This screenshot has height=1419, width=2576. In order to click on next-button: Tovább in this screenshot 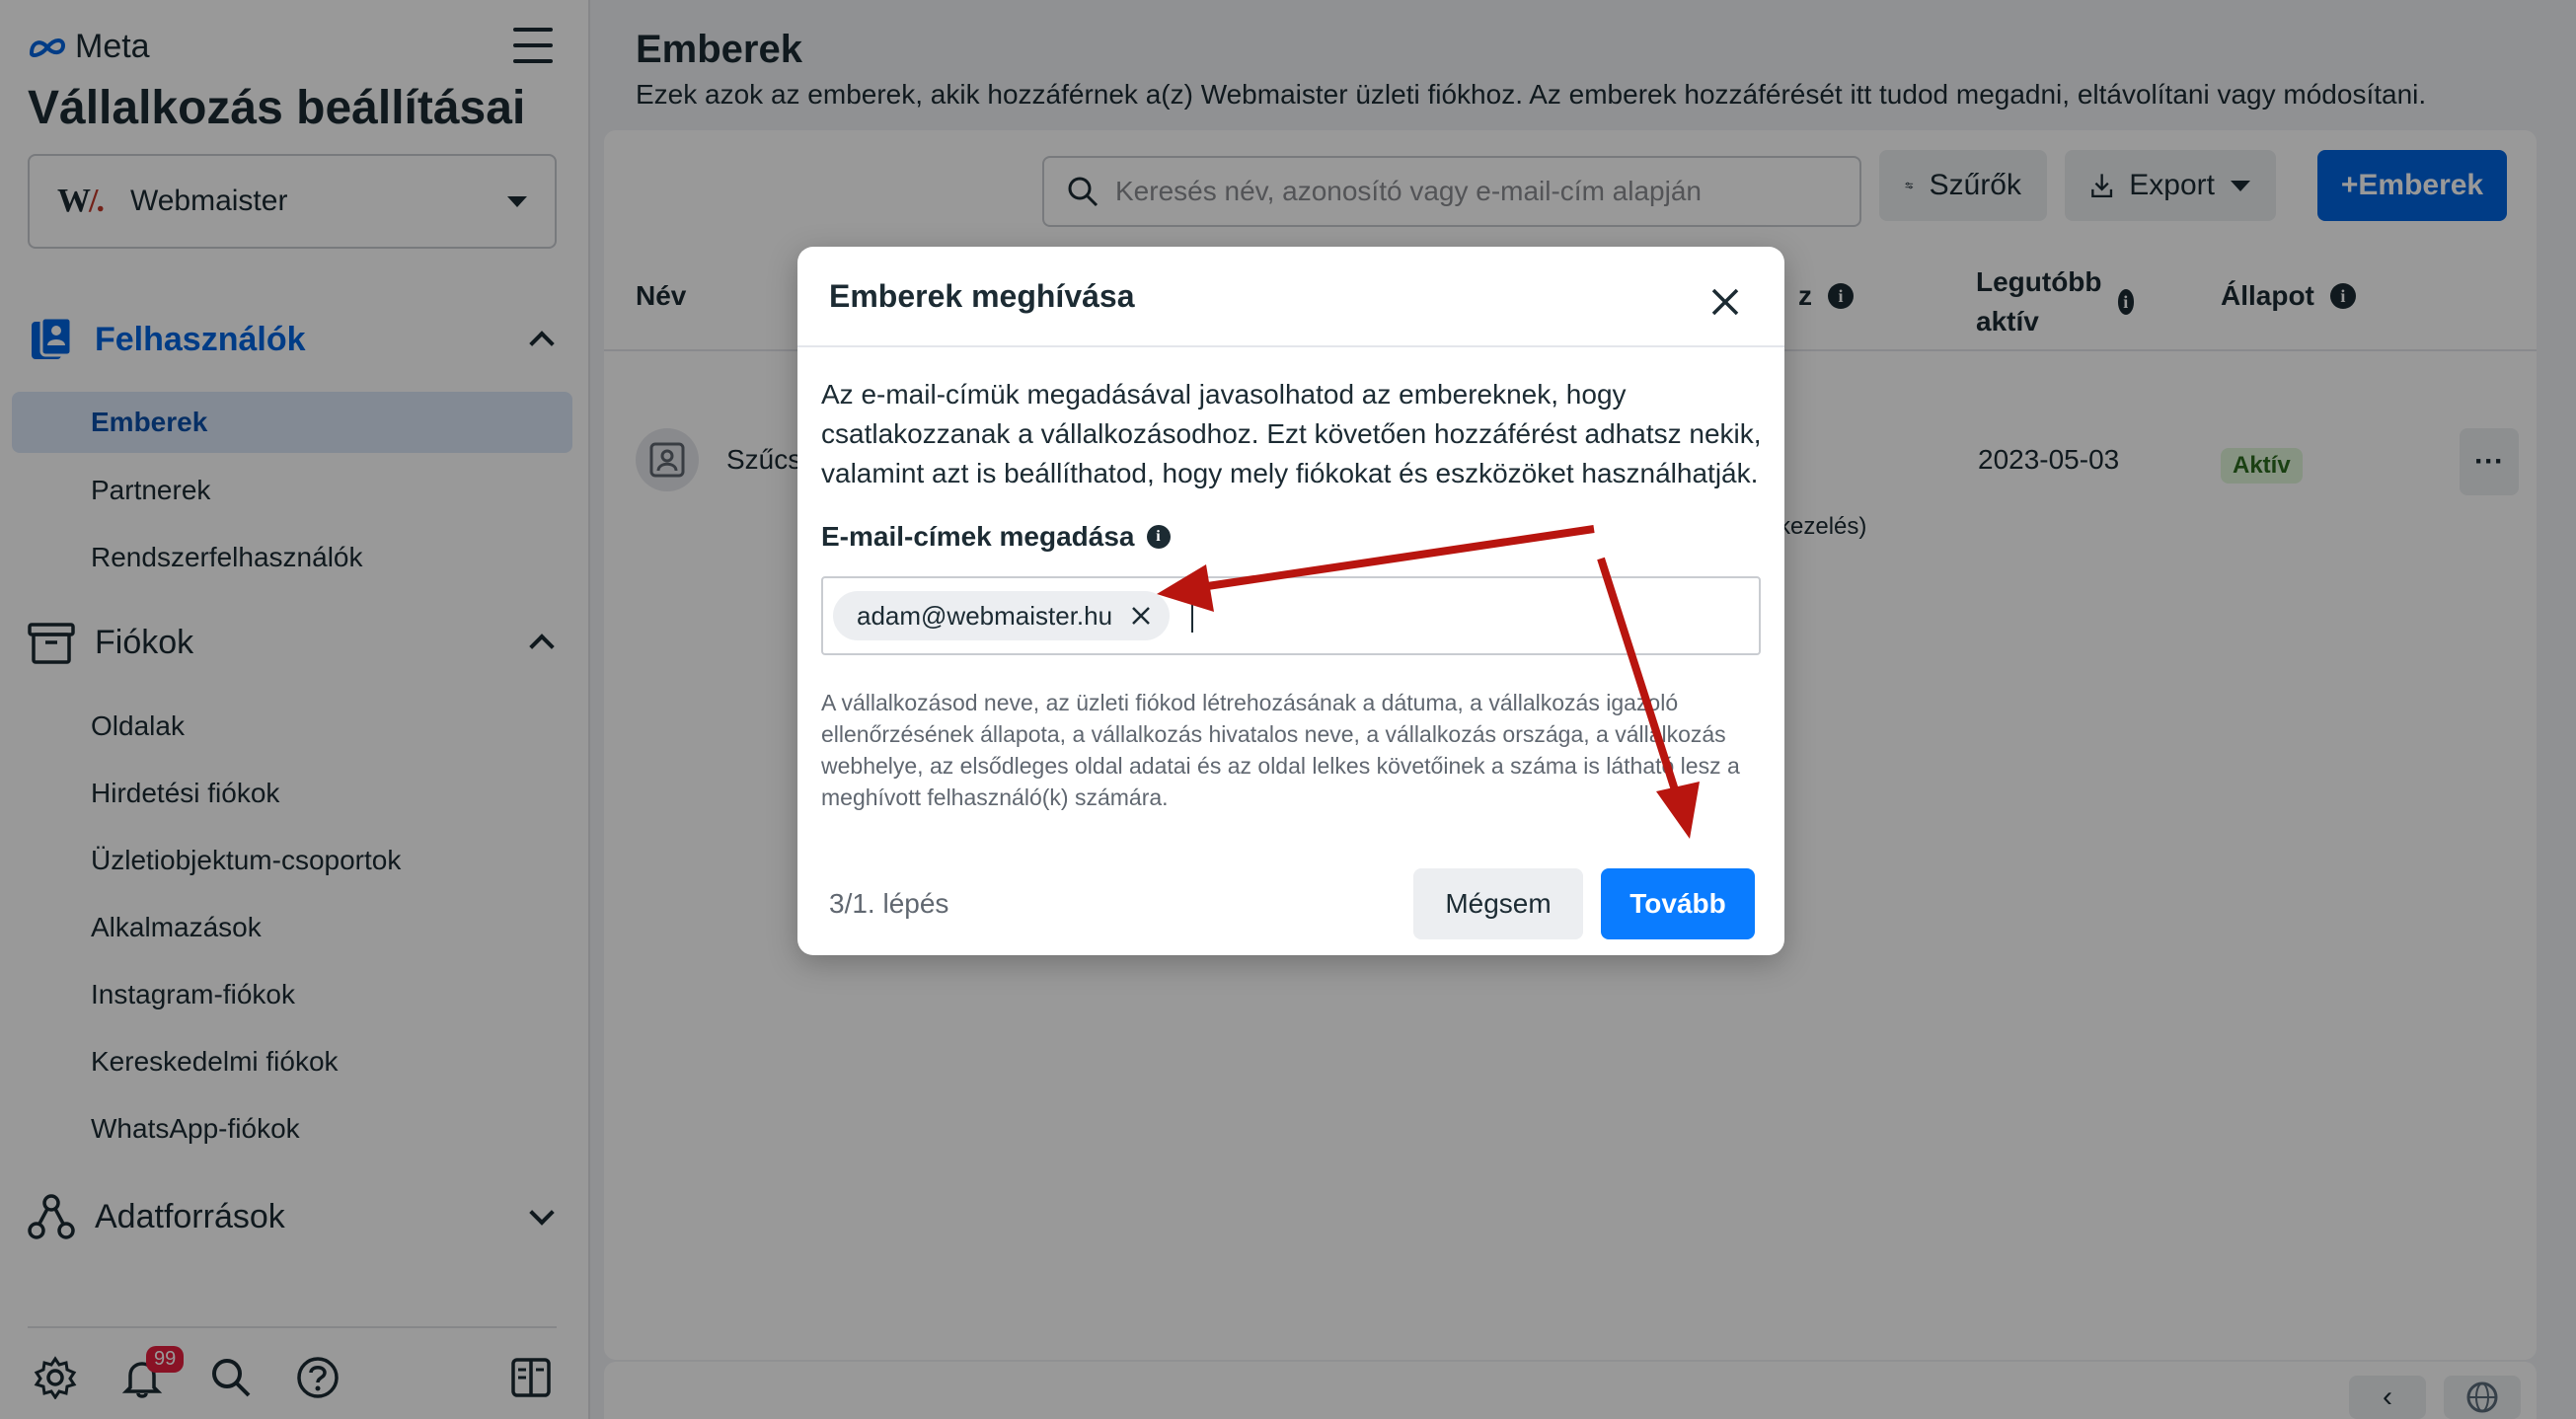, I will do `click(1678, 903)`.